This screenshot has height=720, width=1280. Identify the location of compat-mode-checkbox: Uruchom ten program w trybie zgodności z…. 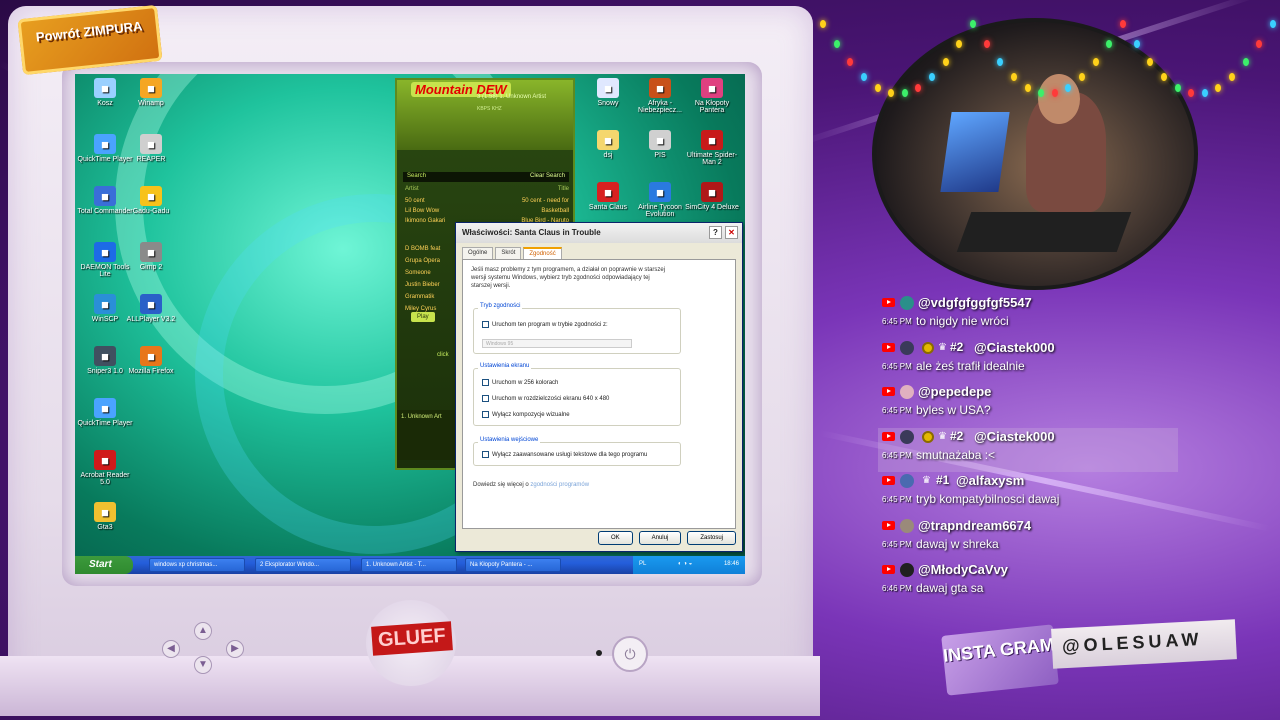
(545, 324).